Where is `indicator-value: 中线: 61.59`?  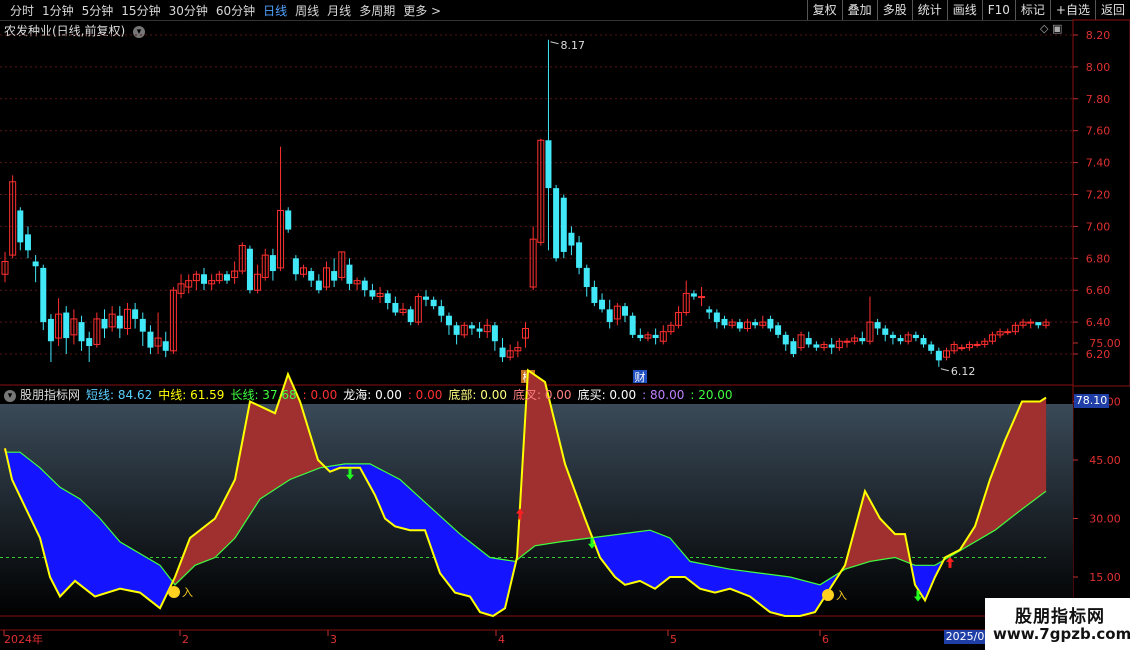
indicator-value: 中线: 61.59 is located at coordinates (191, 395).